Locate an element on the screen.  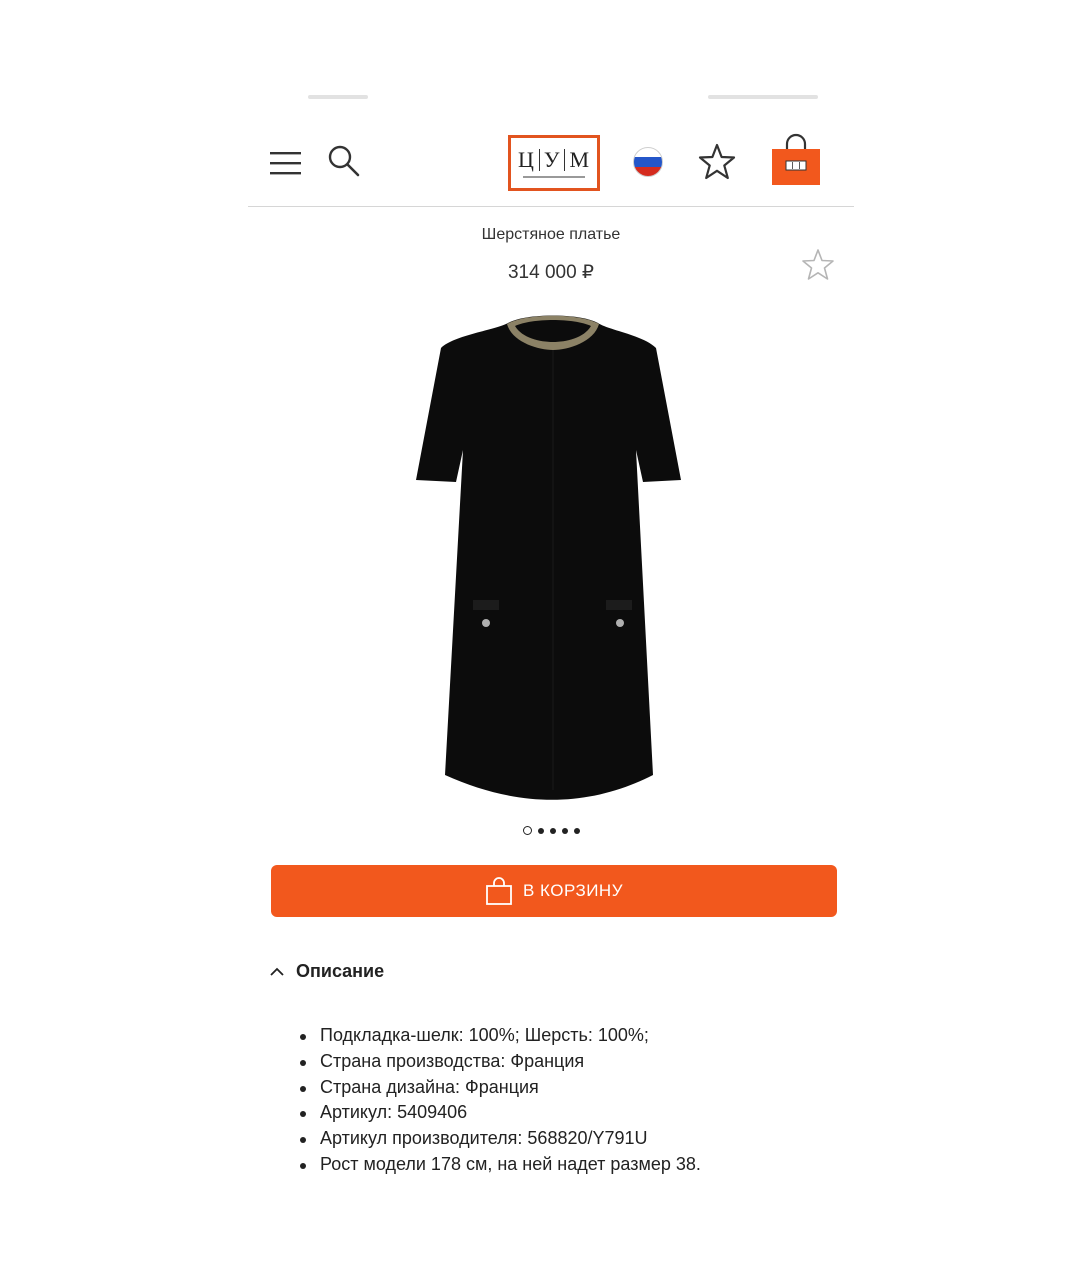
gallery-pagination is located at coordinates (551, 830).